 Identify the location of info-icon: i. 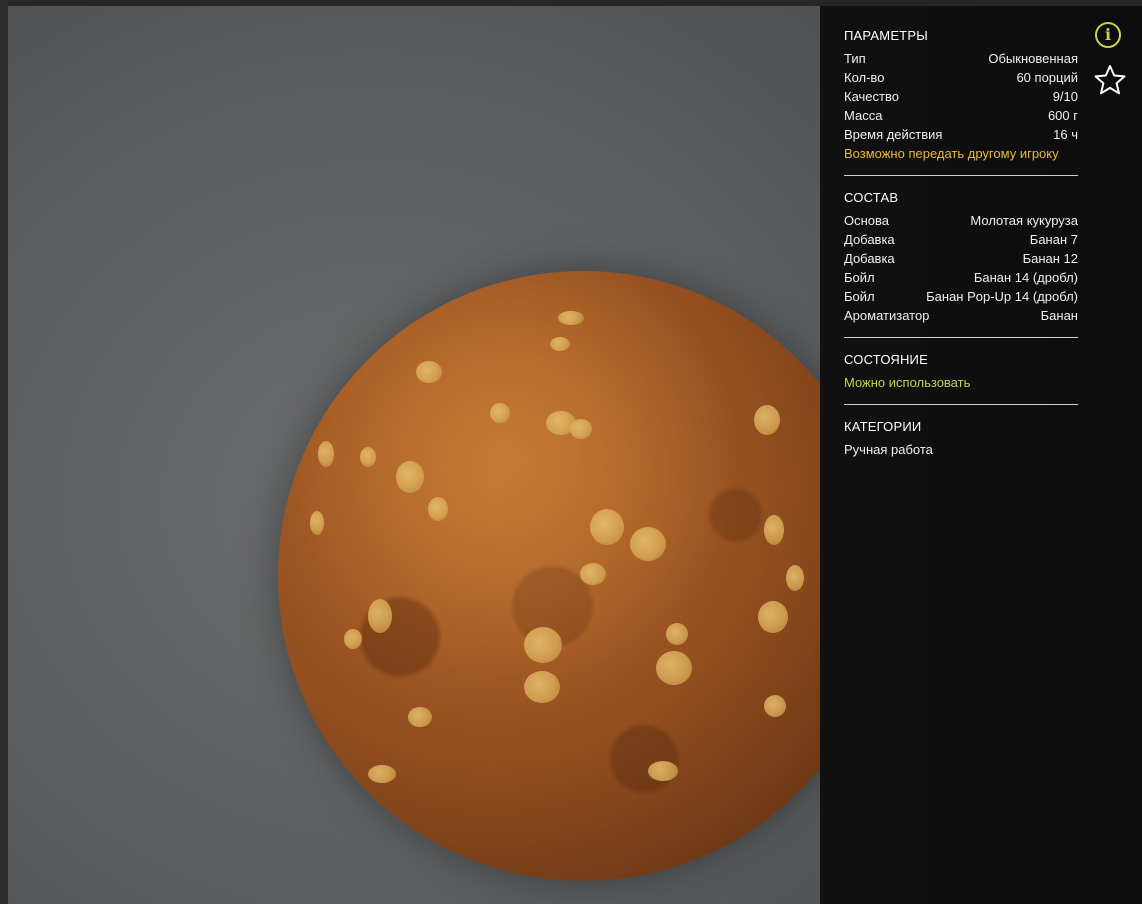
(1108, 35).